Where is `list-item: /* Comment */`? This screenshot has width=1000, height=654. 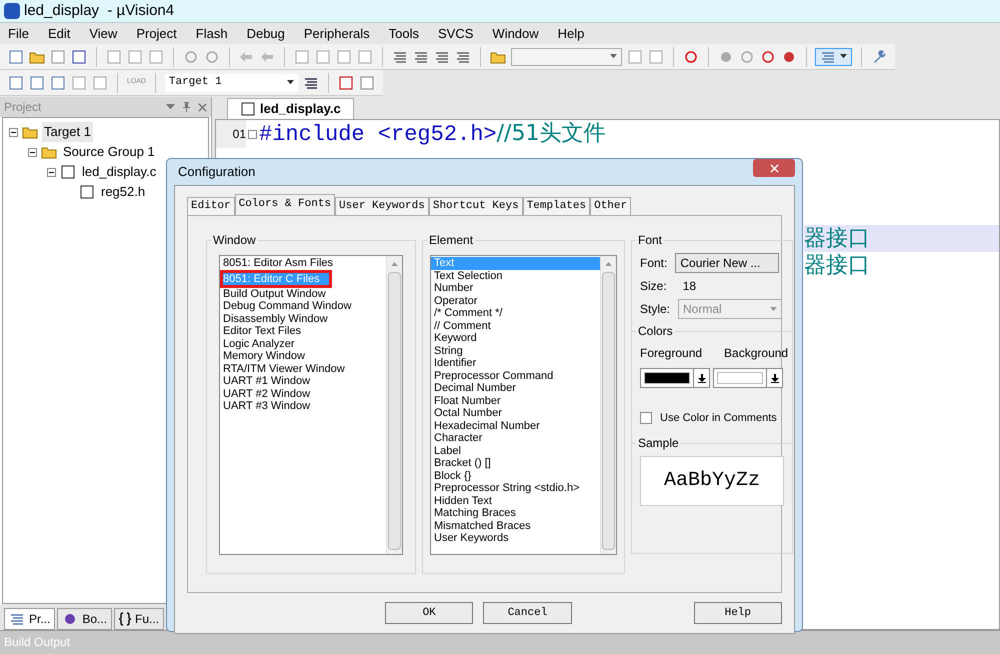 list-item: /* Comment */ is located at coordinates (515, 313).